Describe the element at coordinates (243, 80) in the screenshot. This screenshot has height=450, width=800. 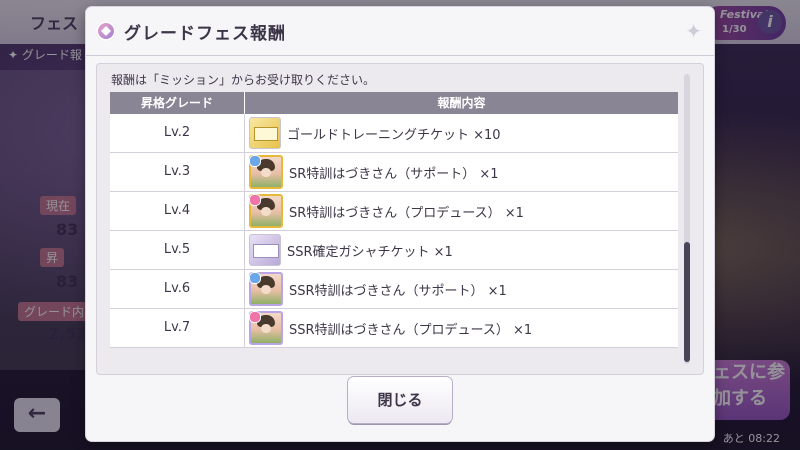
I see `notice-text: 報酬は「ミッション」からお受け取りください。` at that location.